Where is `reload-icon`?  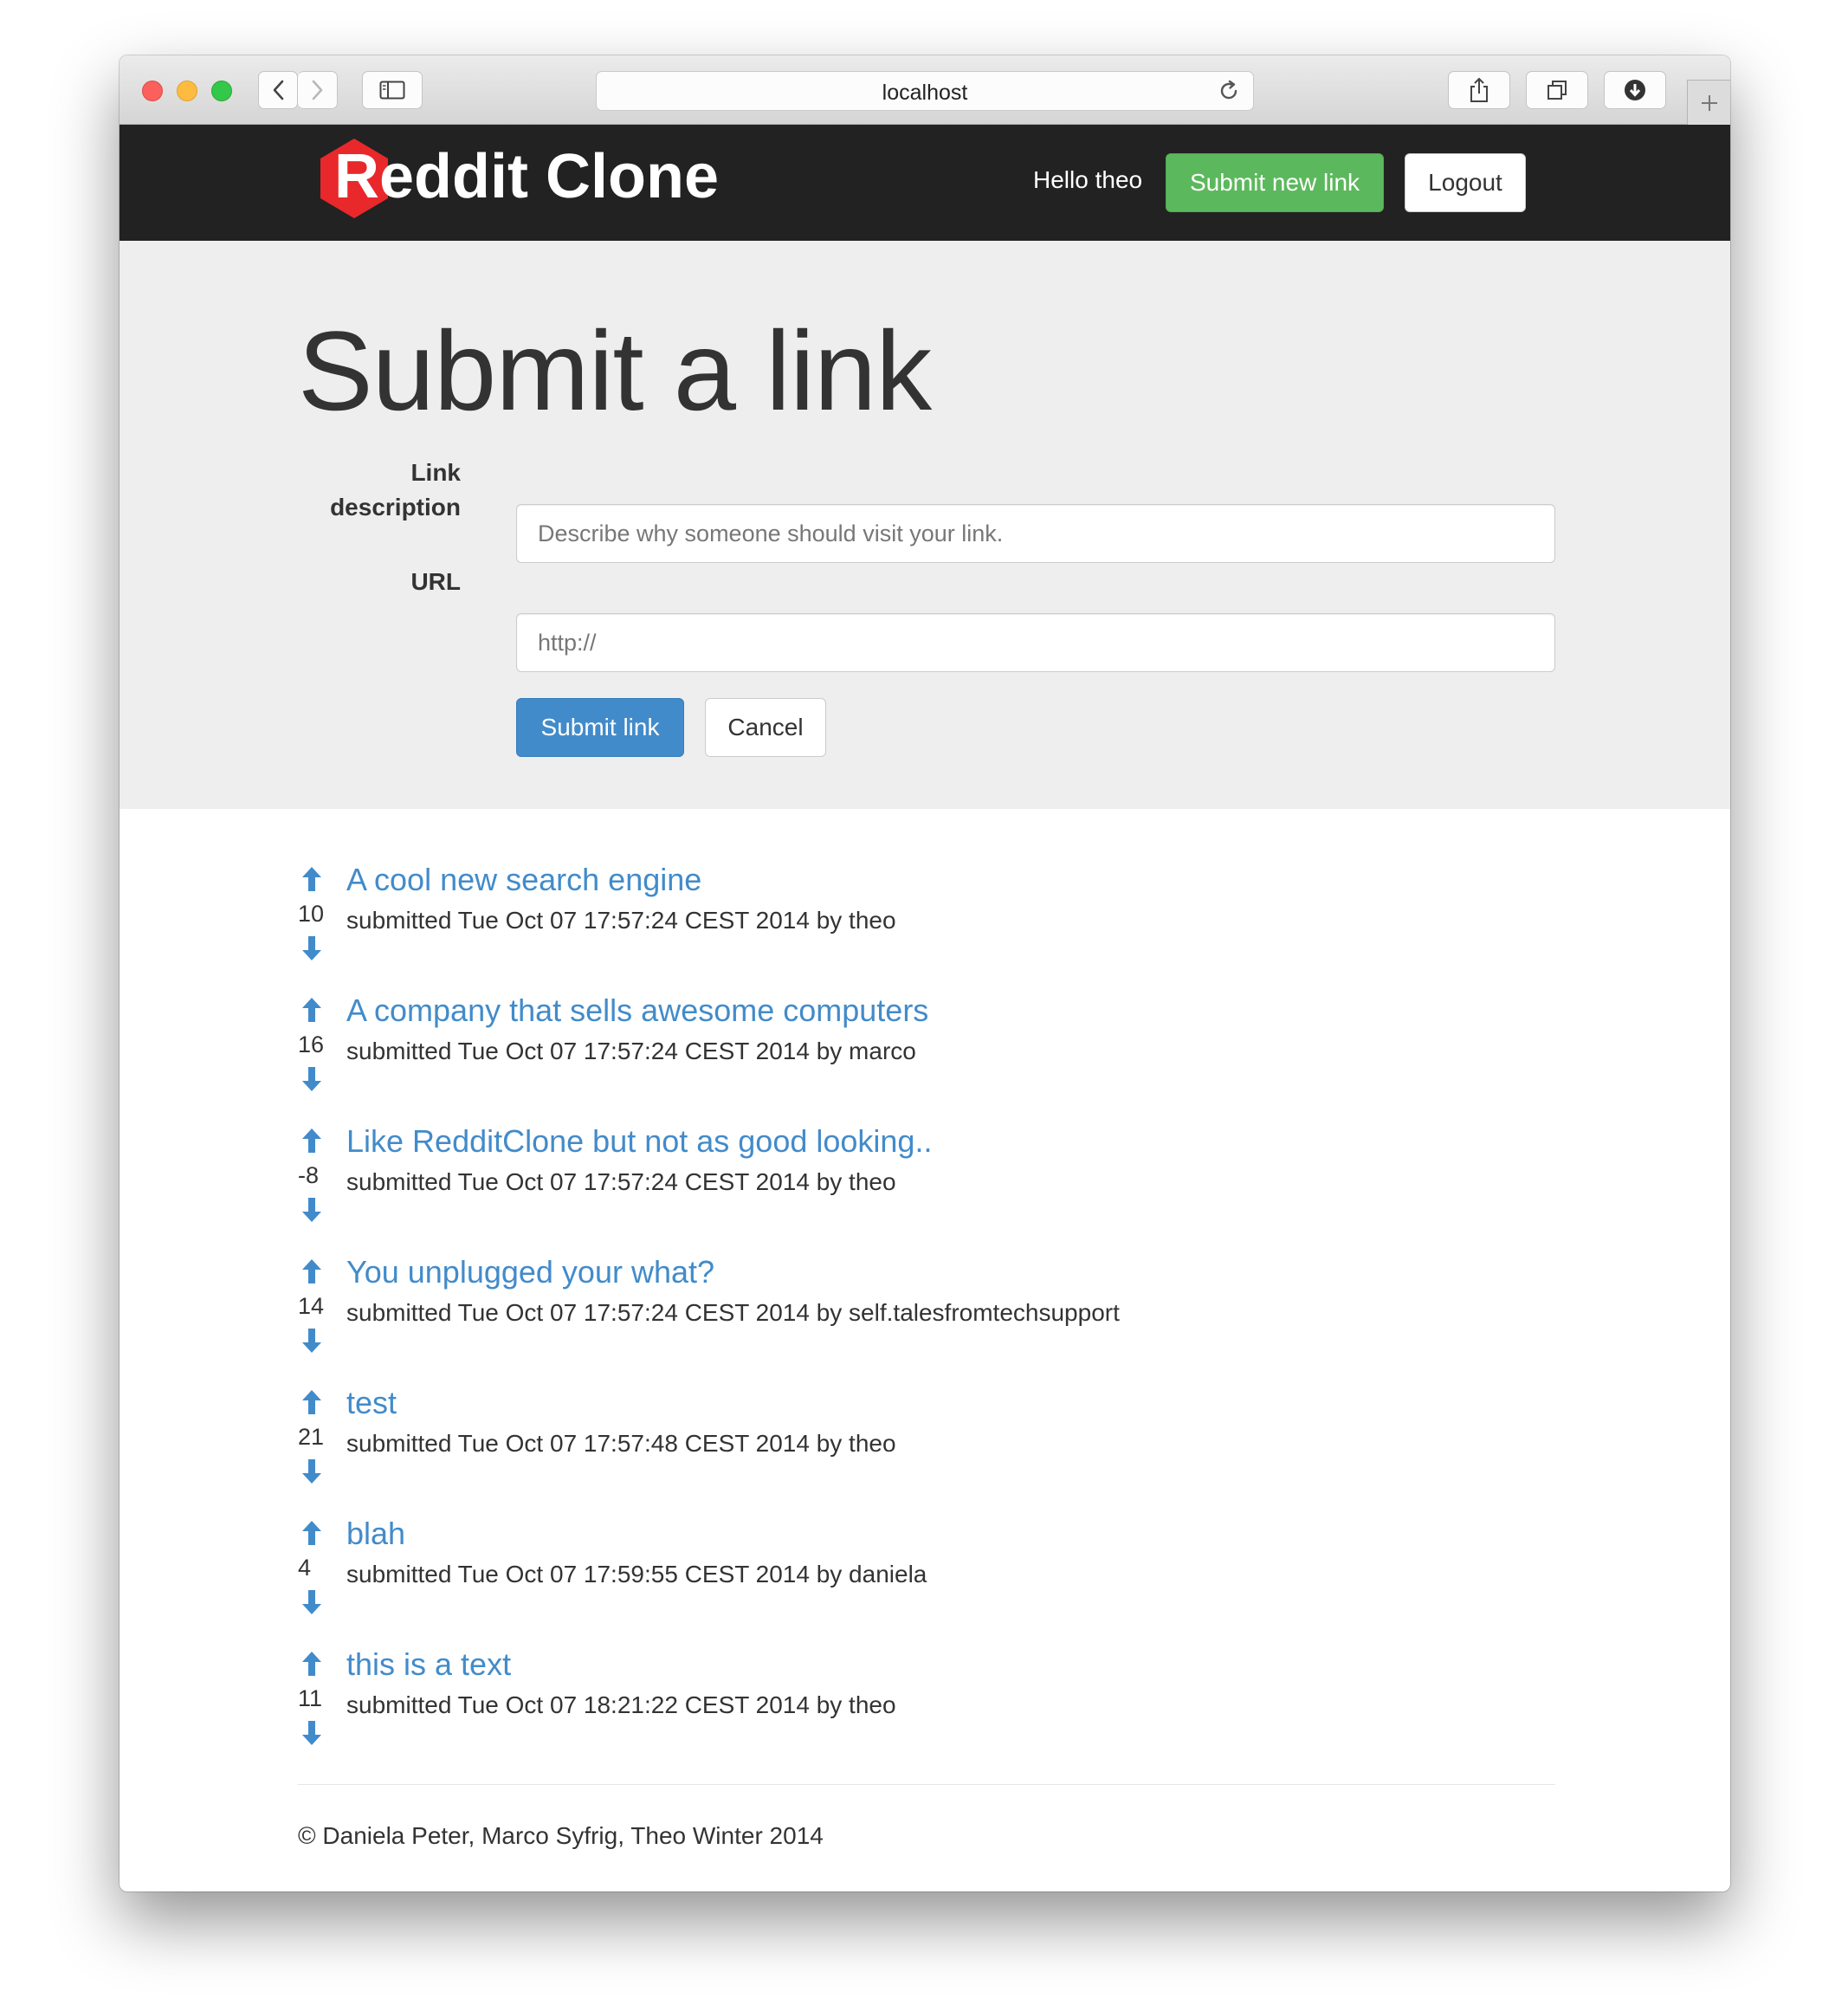 reload-icon is located at coordinates (1229, 91).